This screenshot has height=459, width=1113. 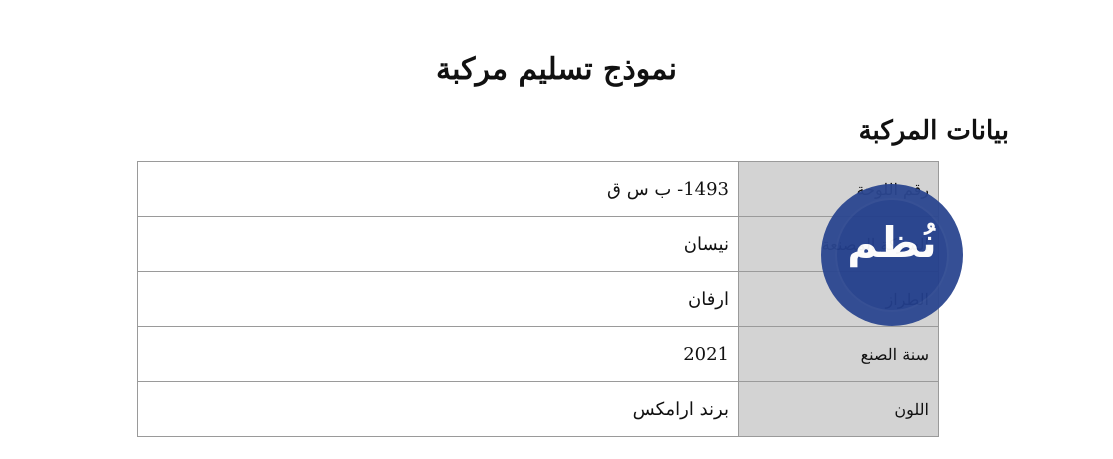 I want to click on table-row: سنة الصنع 2021, so click(x=538, y=354).